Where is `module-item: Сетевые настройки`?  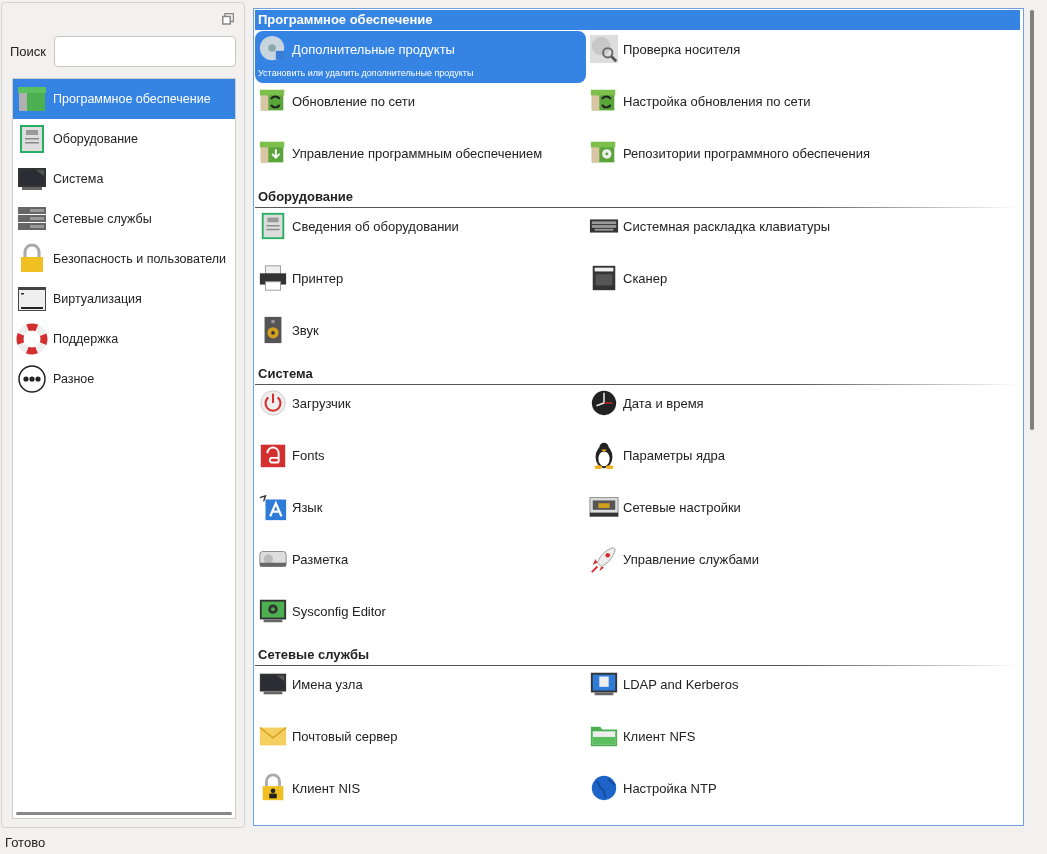 module-item: Сетевые настройки is located at coordinates (751, 515).